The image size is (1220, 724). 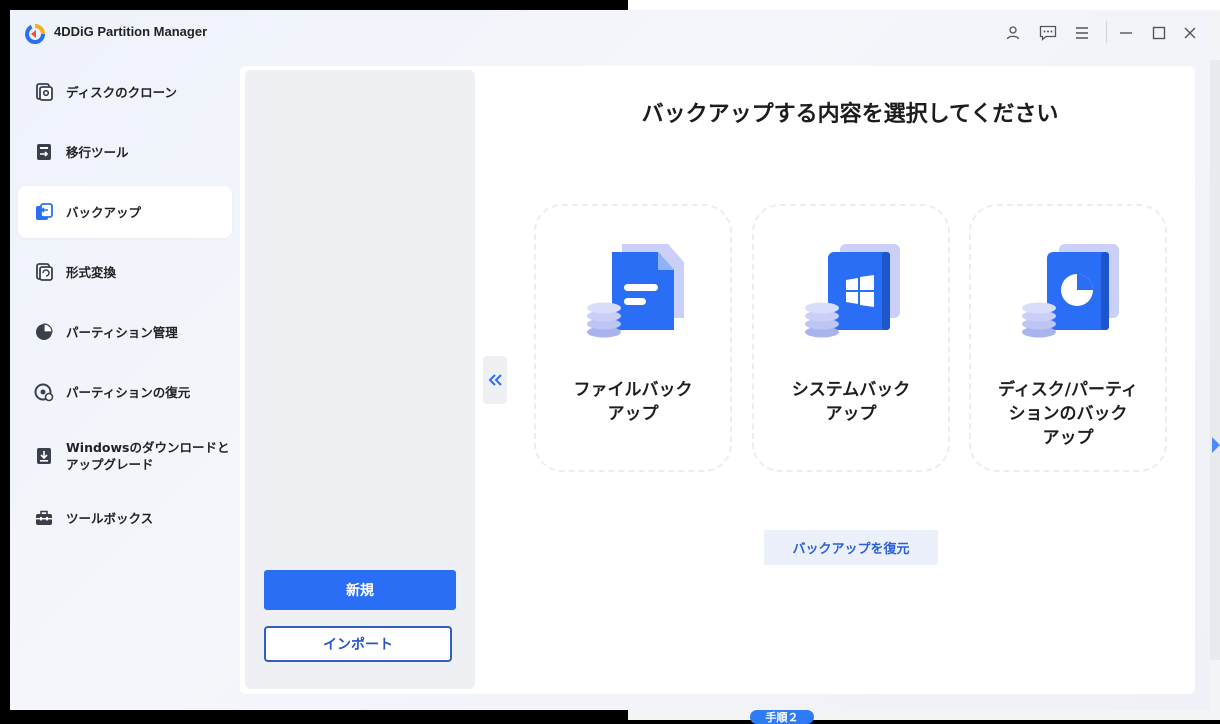 I want to click on disk-partition-backup-icon, so click(x=1070, y=291).